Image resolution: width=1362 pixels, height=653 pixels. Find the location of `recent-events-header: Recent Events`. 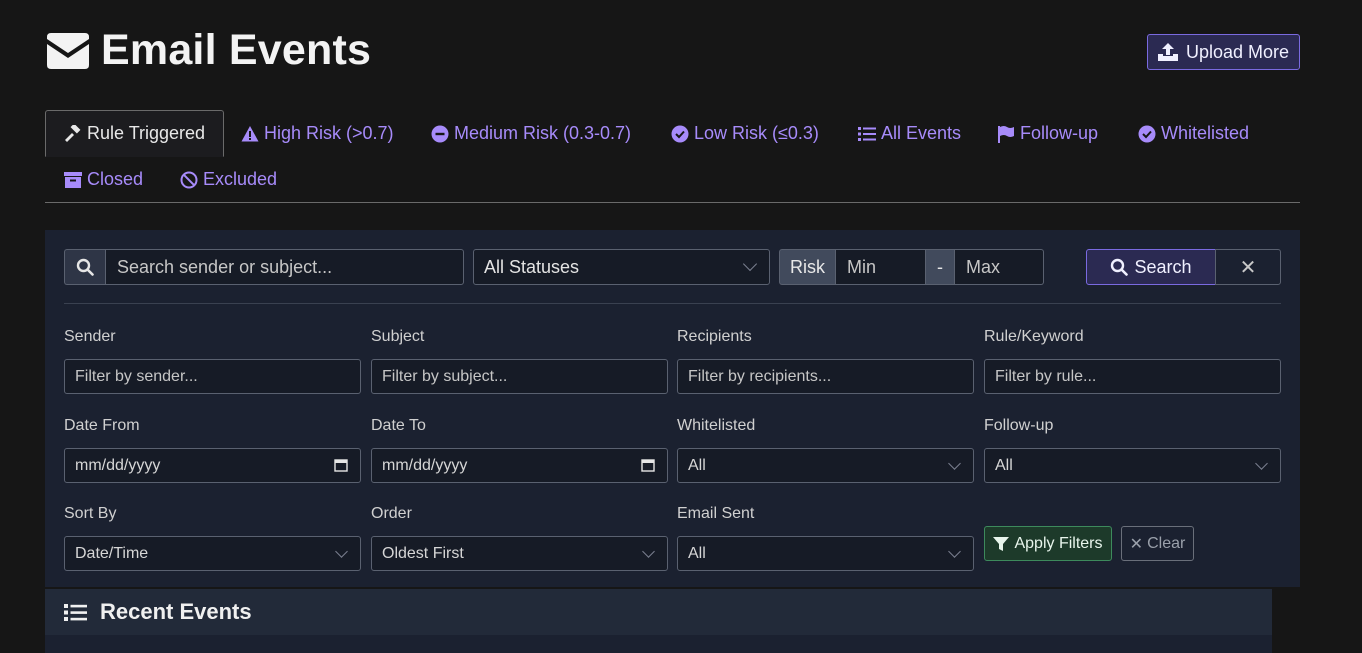

recent-events-header: Recent Events is located at coordinates (658, 612).